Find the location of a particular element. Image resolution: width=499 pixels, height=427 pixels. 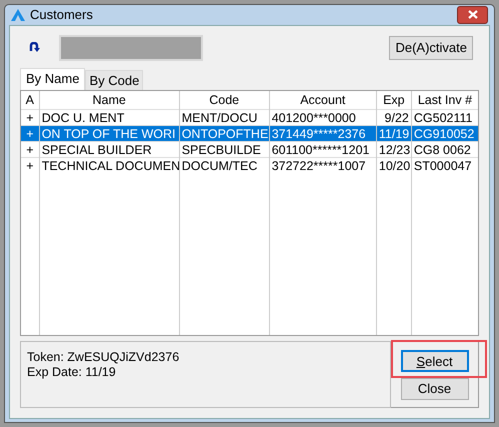

table-cell: 601100******1201 is located at coordinates (323, 148).